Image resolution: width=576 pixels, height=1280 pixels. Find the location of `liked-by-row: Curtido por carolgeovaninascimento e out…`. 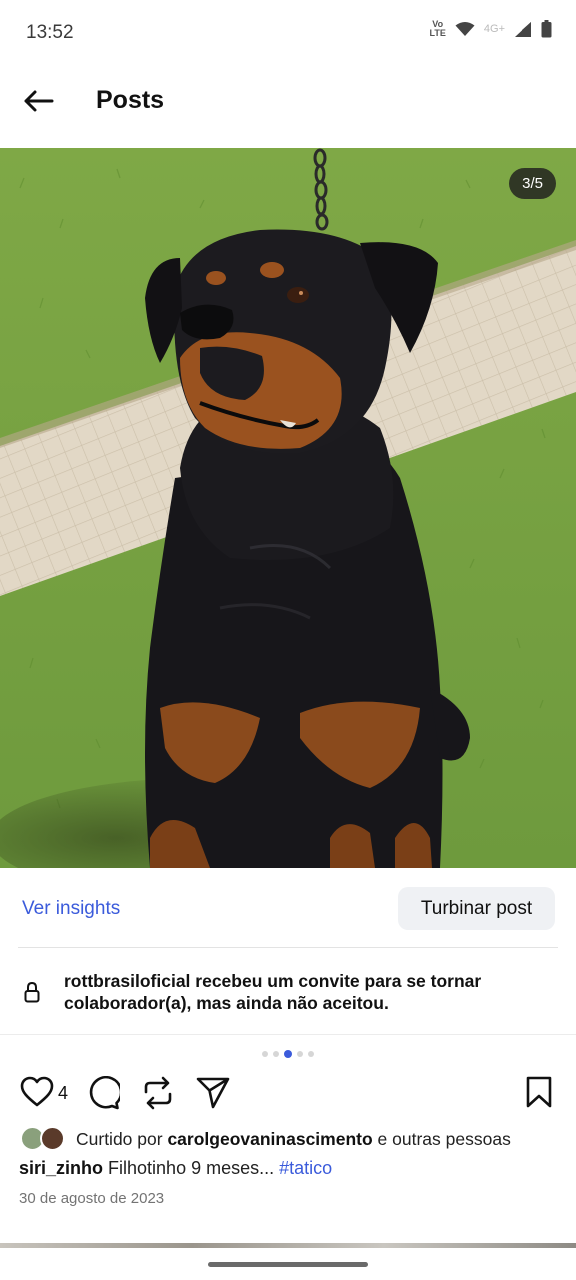

liked-by-row: Curtido por carolgeovaninascimento e out… is located at coordinates (265, 1139).